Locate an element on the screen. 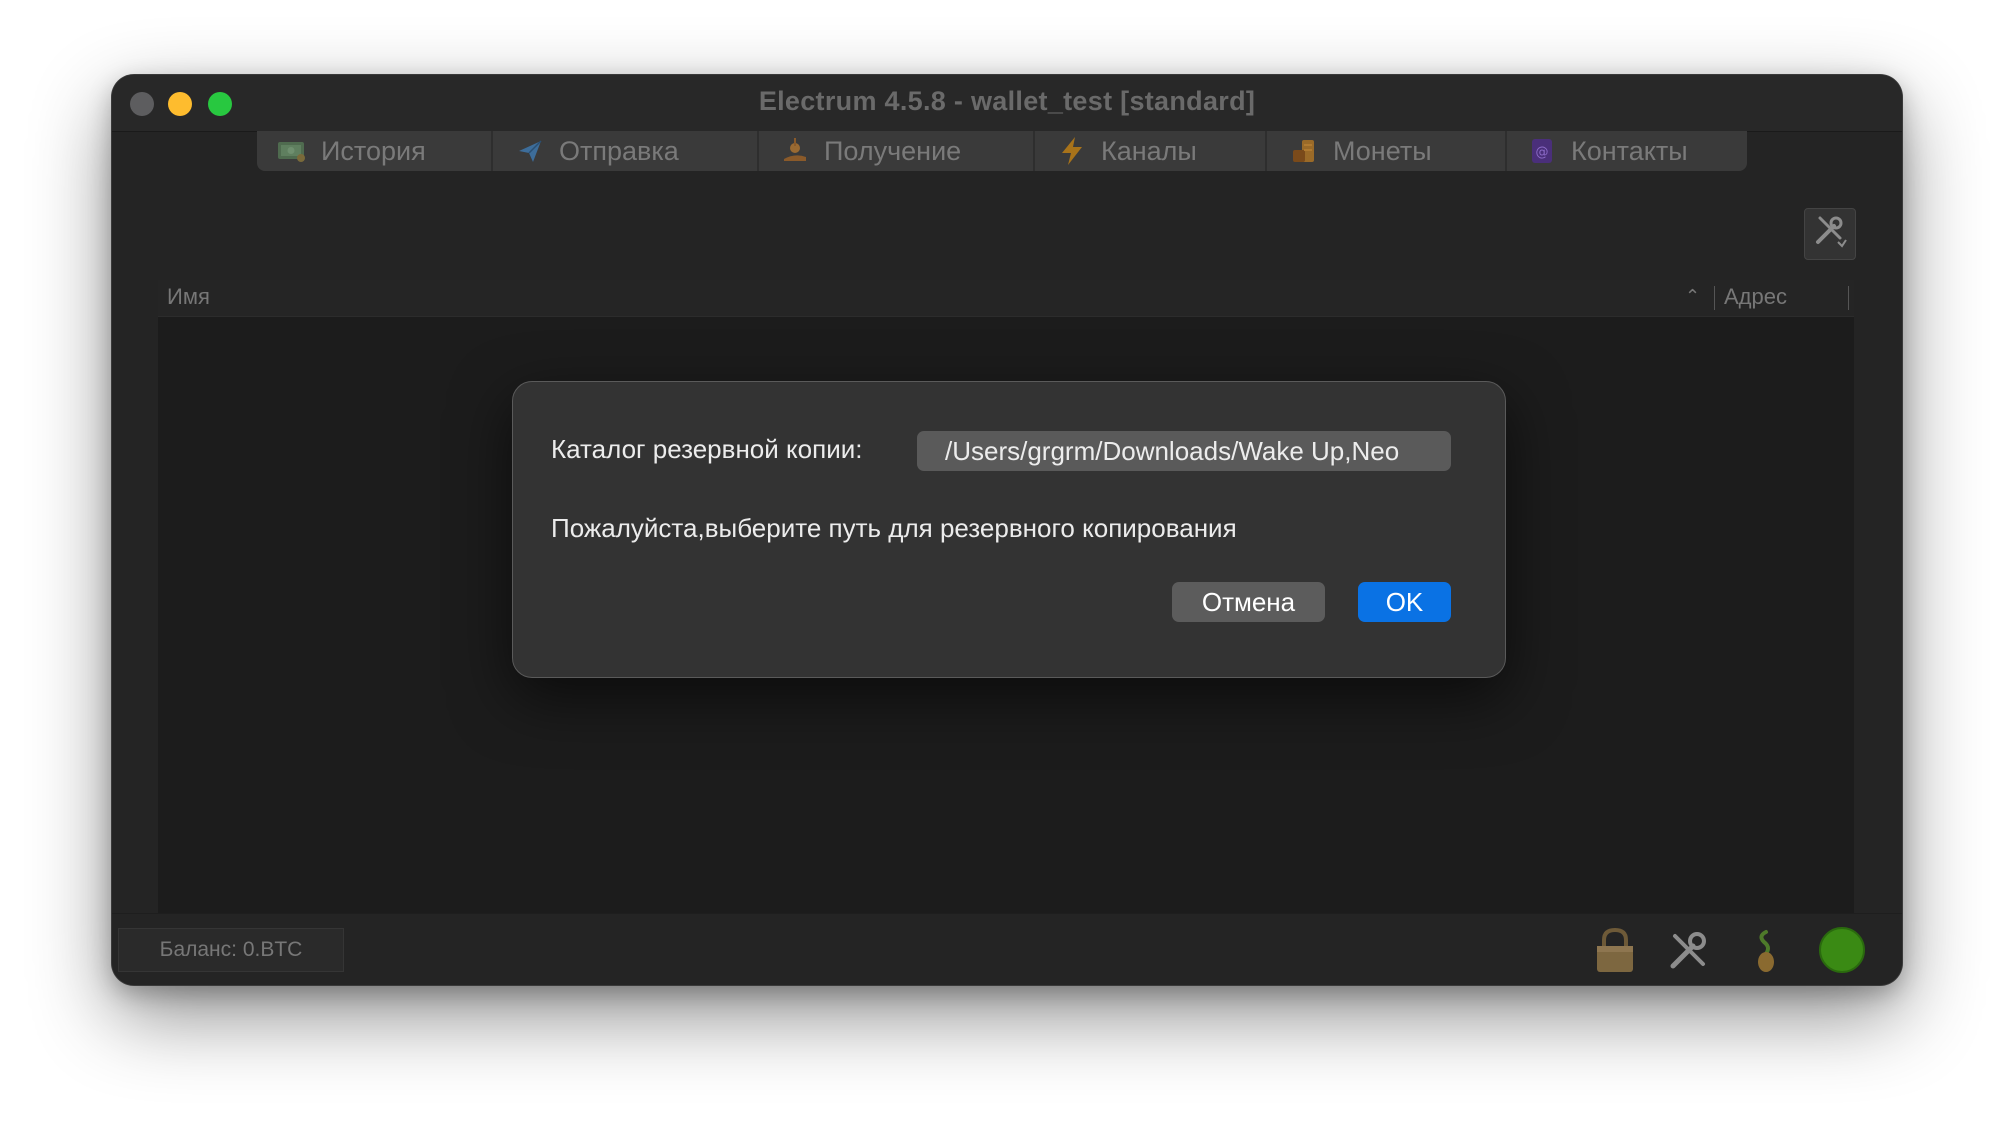  status-bar: Баланс: 0.BTC is located at coordinates (1007, 949).